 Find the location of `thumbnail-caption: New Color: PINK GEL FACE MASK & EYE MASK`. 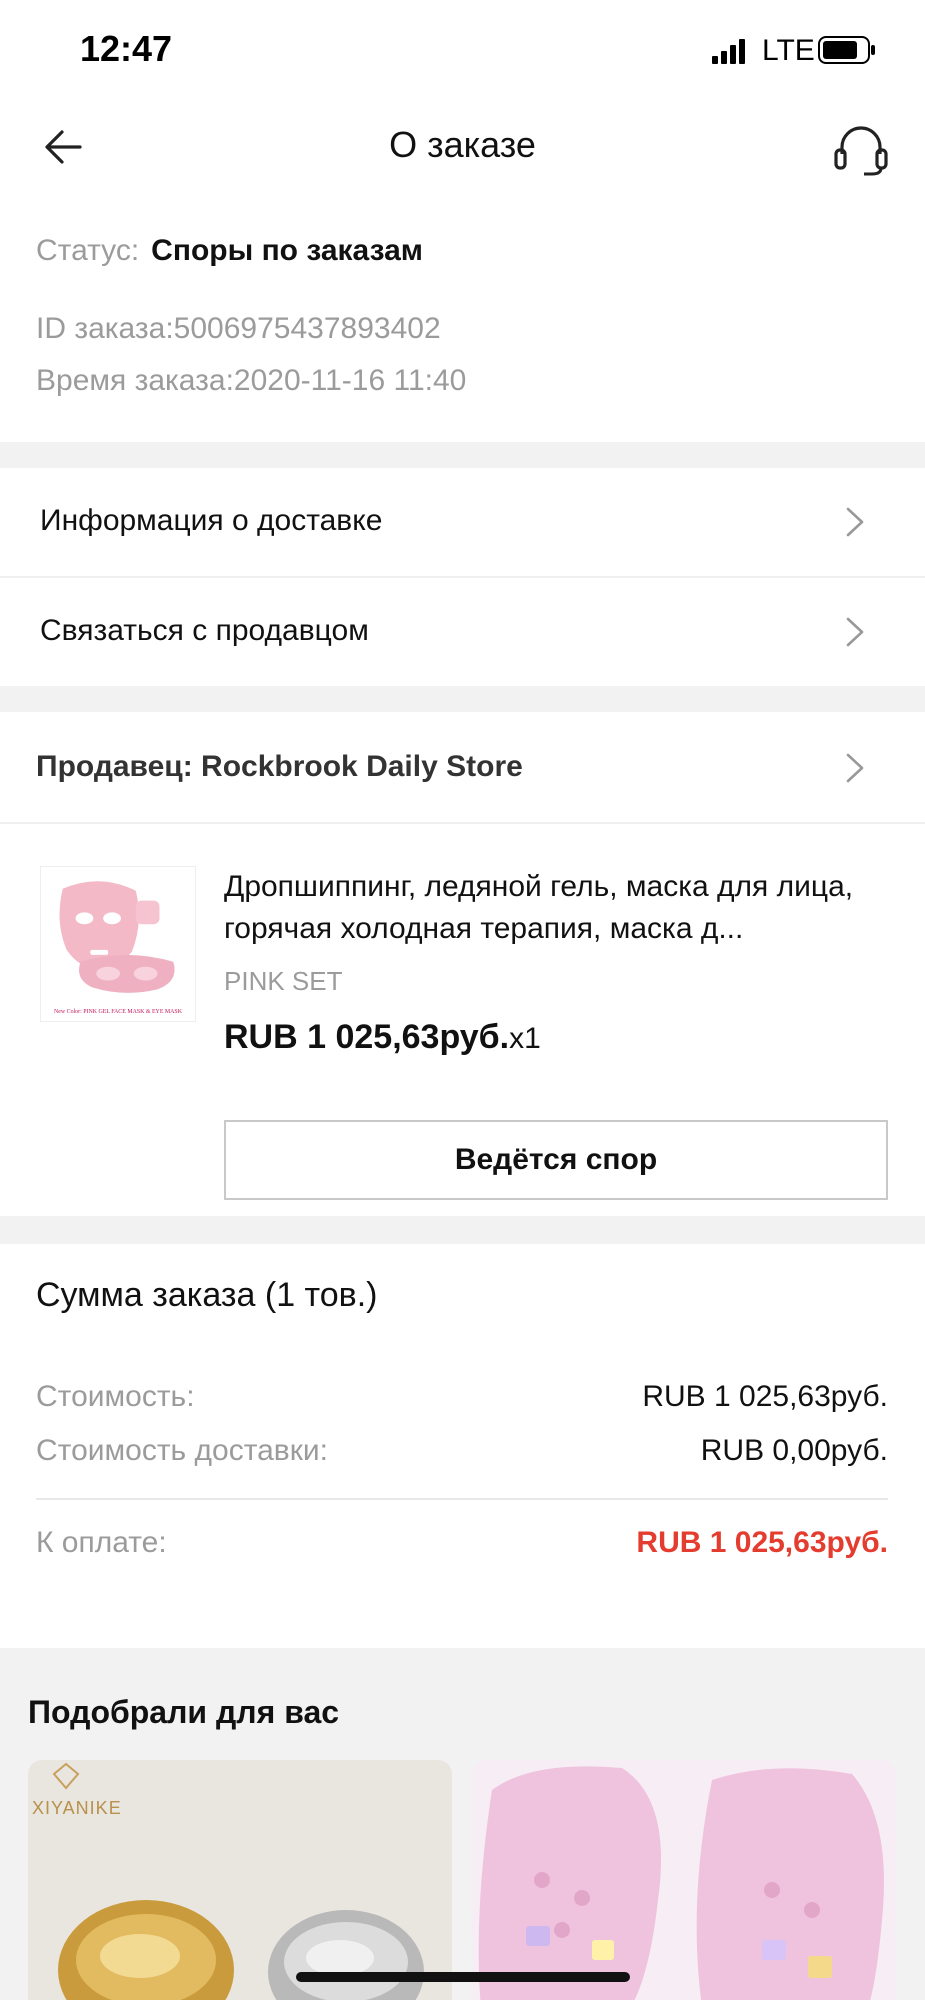

thumbnail-caption: New Color: PINK GEL FACE MASK & EYE MASK is located at coordinates (118, 1012).